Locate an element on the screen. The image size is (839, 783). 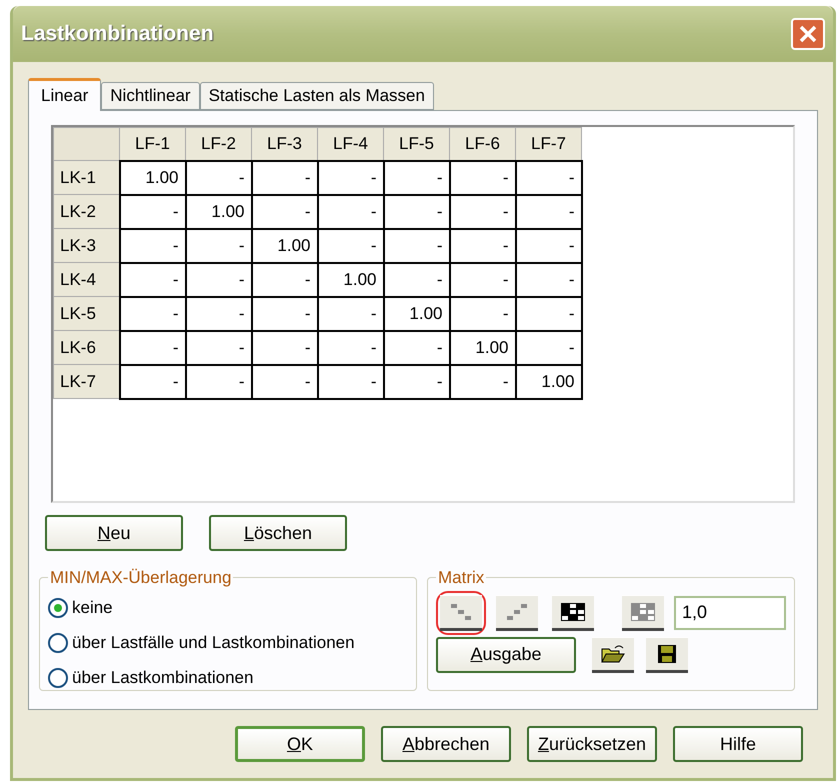
row-header: LK-1 is located at coordinates (87, 177).